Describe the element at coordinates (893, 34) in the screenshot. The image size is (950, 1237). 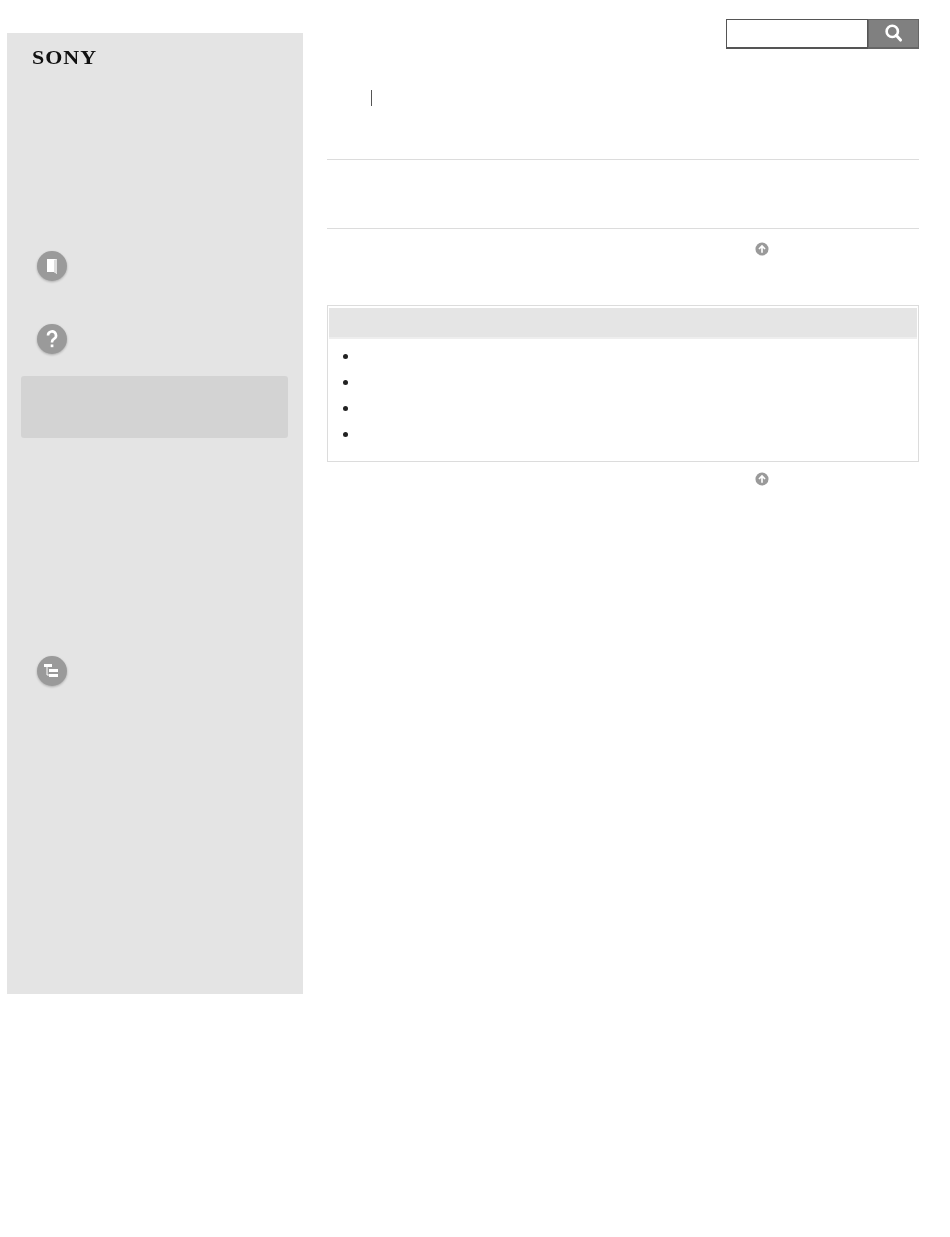
I see `search-button` at that location.